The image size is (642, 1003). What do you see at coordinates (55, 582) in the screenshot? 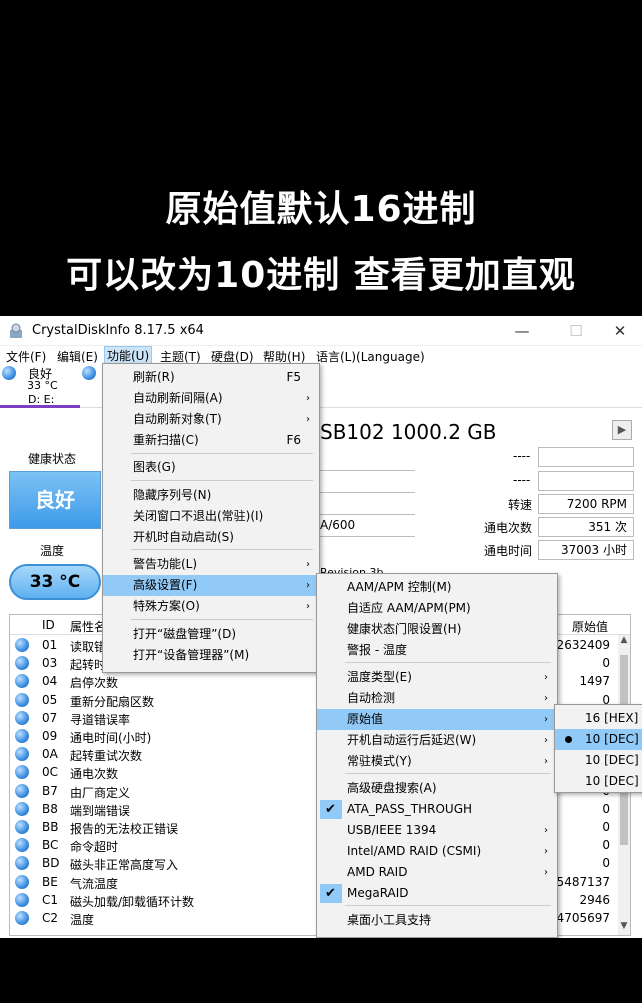
I see `temperature-button: 33 °C` at bounding box center [55, 582].